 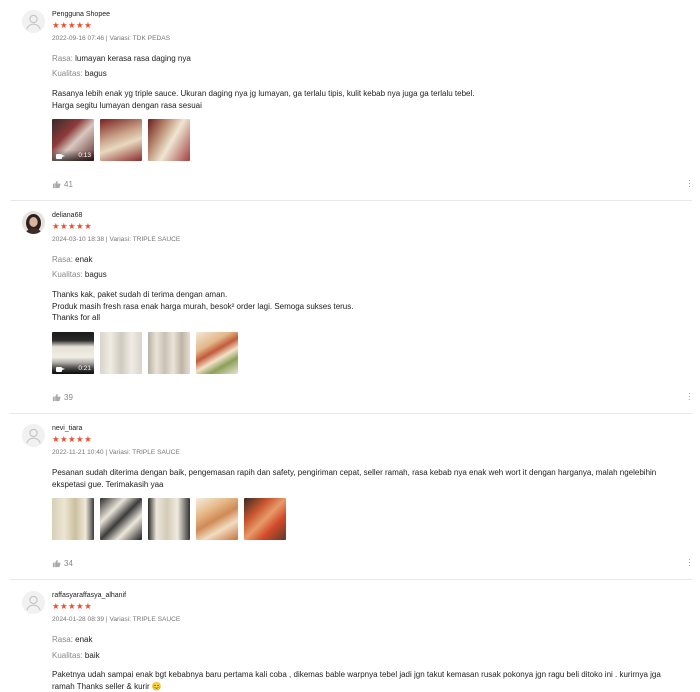 I want to click on review-date: 2024-03-10 18:38, so click(x=78, y=239).